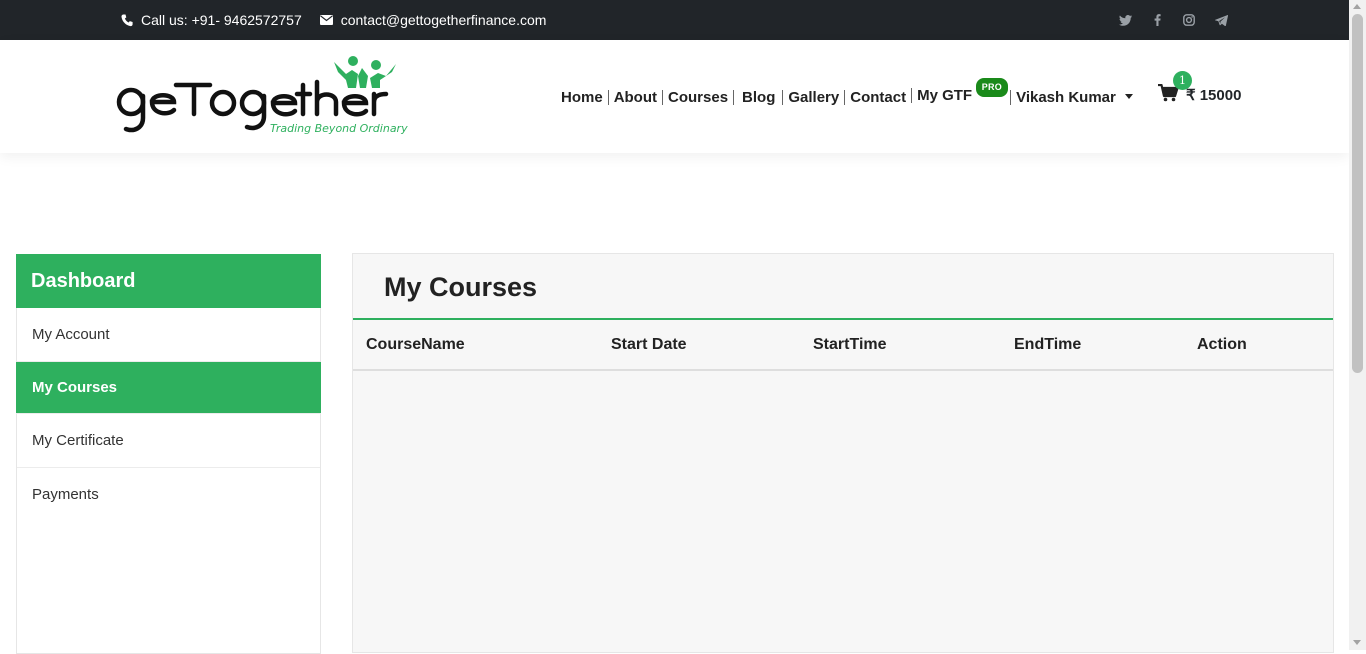 The image size is (1366, 654). Describe the element at coordinates (1105, 345) in the screenshot. I see `column-header-endtime: EndTime` at that location.